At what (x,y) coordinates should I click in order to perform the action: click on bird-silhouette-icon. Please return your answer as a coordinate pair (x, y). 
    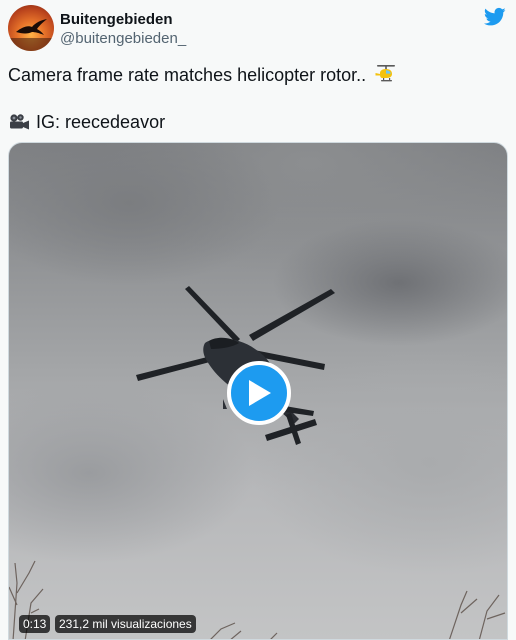
    Looking at the image, I should click on (31, 35).